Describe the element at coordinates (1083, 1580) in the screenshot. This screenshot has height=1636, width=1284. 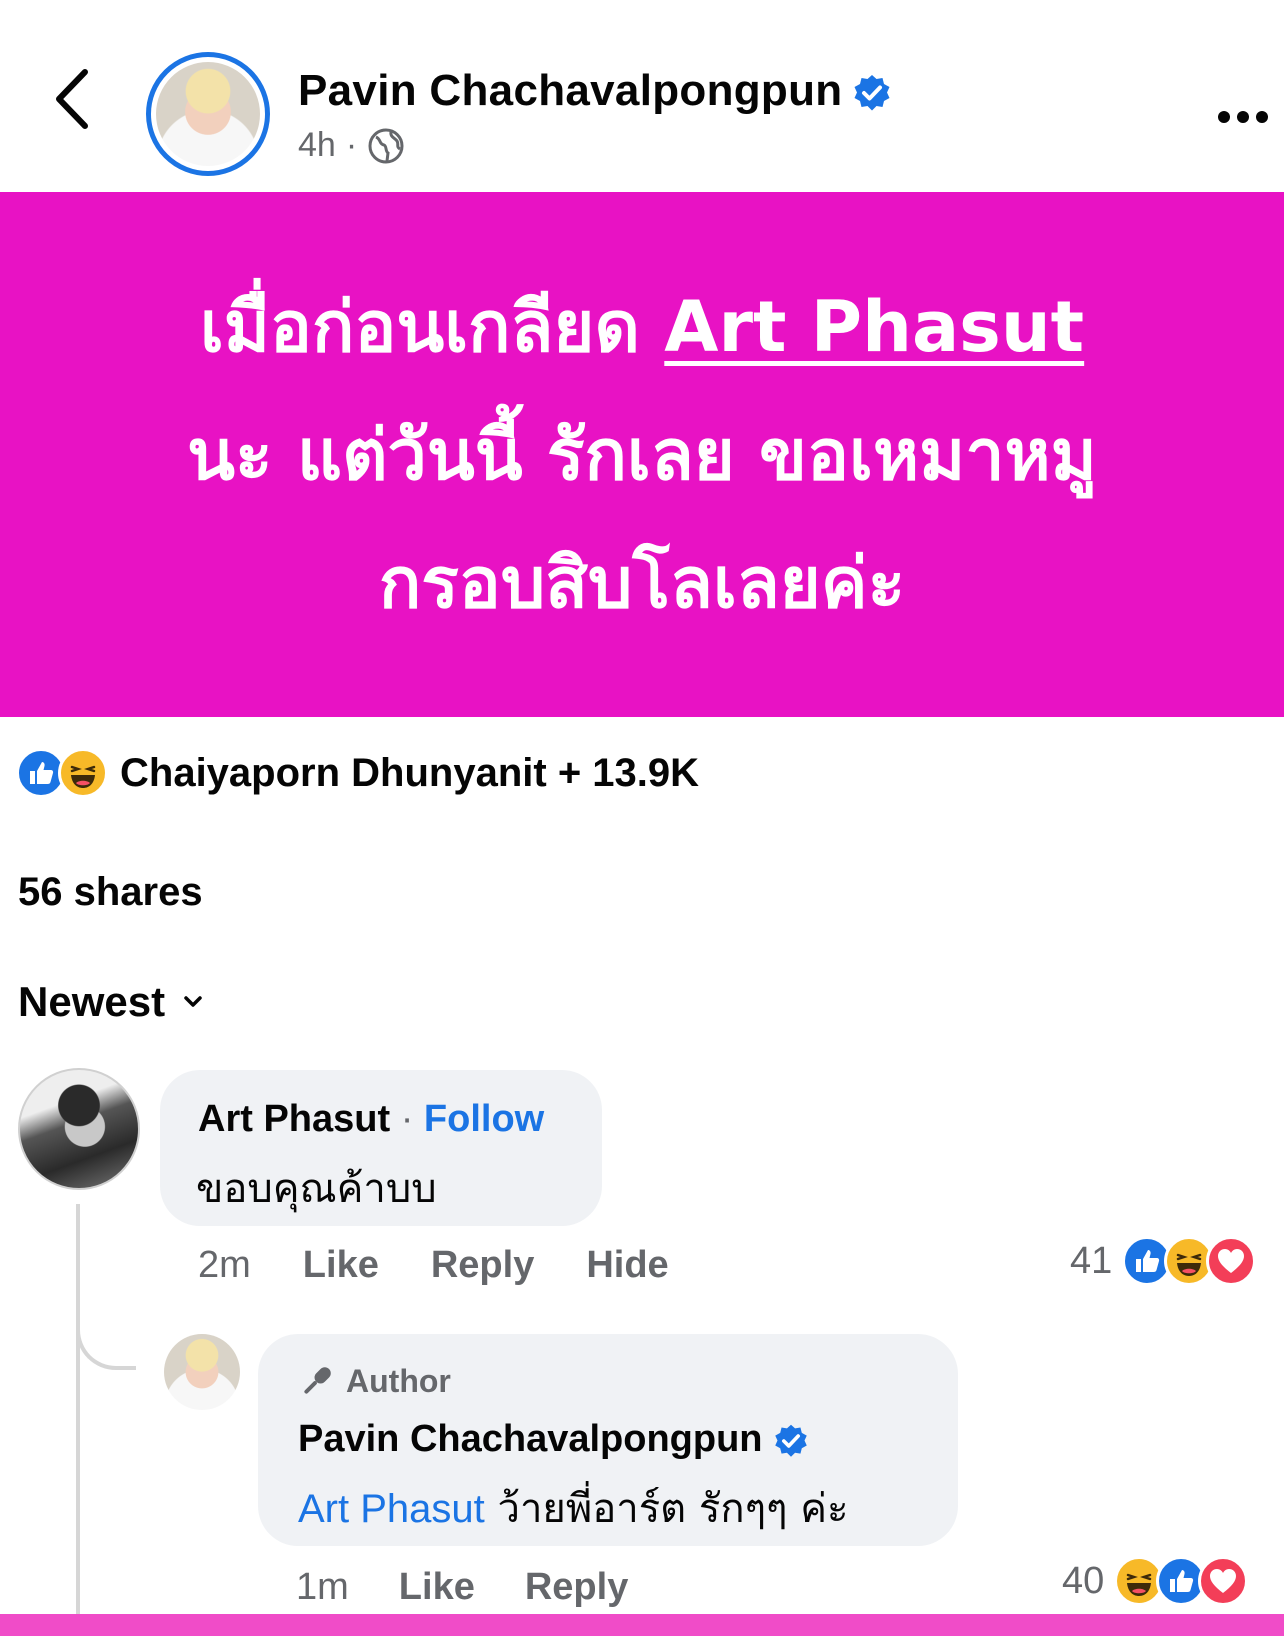
I see `reaction-count: 40` at that location.